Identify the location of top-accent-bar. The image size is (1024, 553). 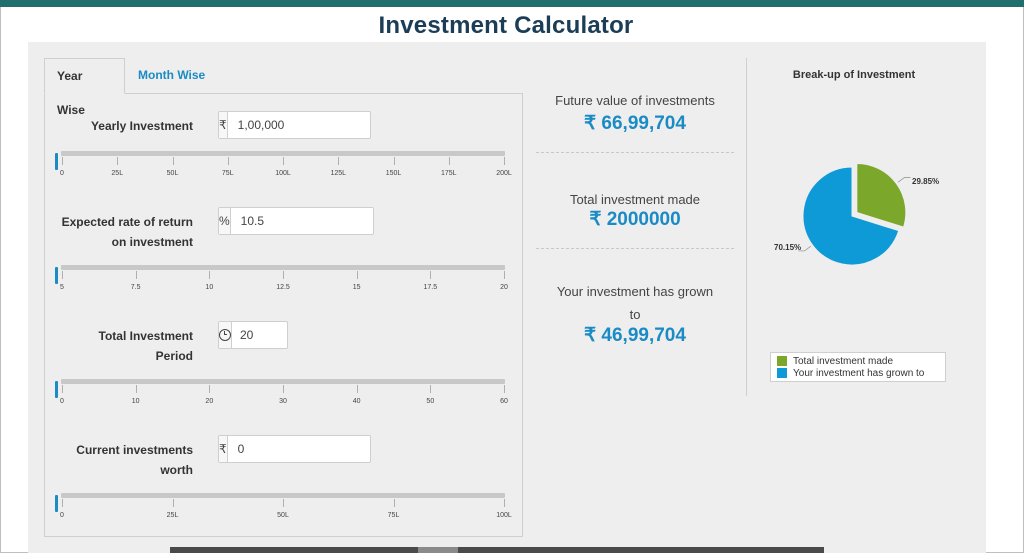
(512, 3).